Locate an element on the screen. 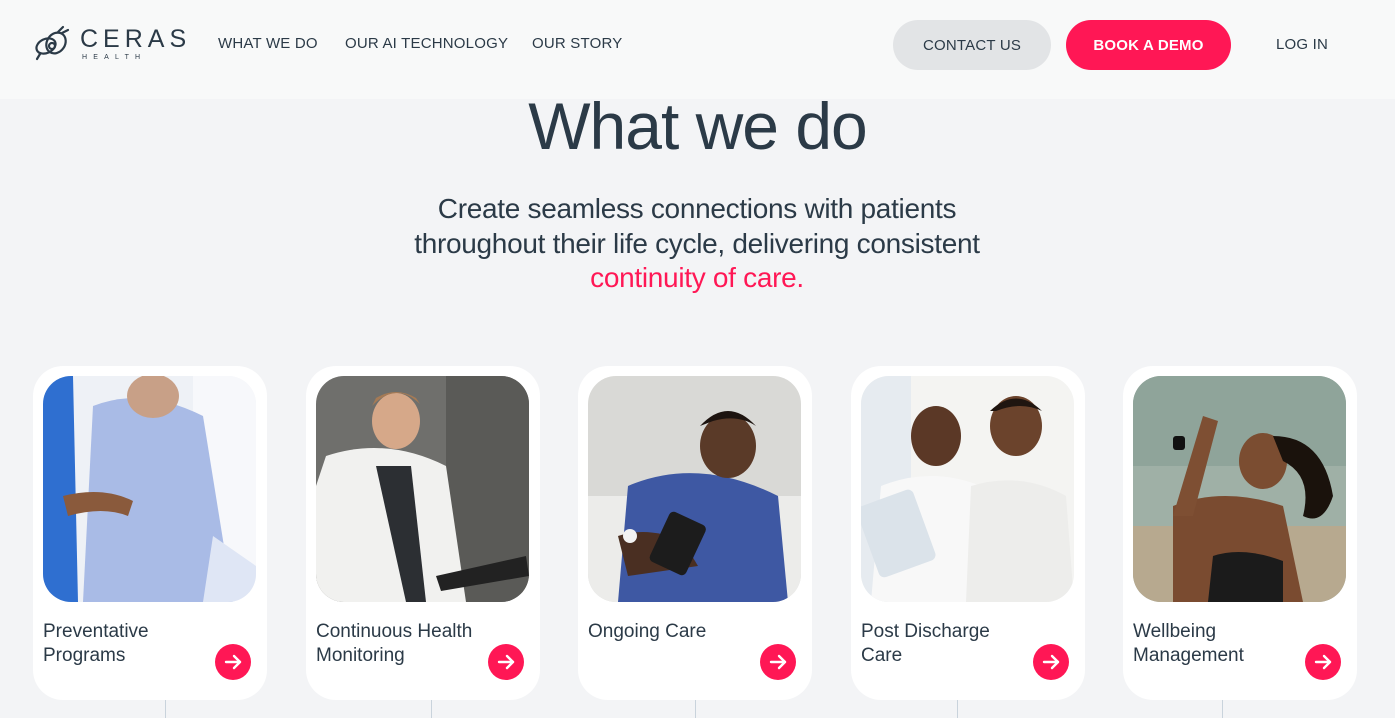 This screenshot has height=718, width=1395. card-image-yoga is located at coordinates (1239, 489).